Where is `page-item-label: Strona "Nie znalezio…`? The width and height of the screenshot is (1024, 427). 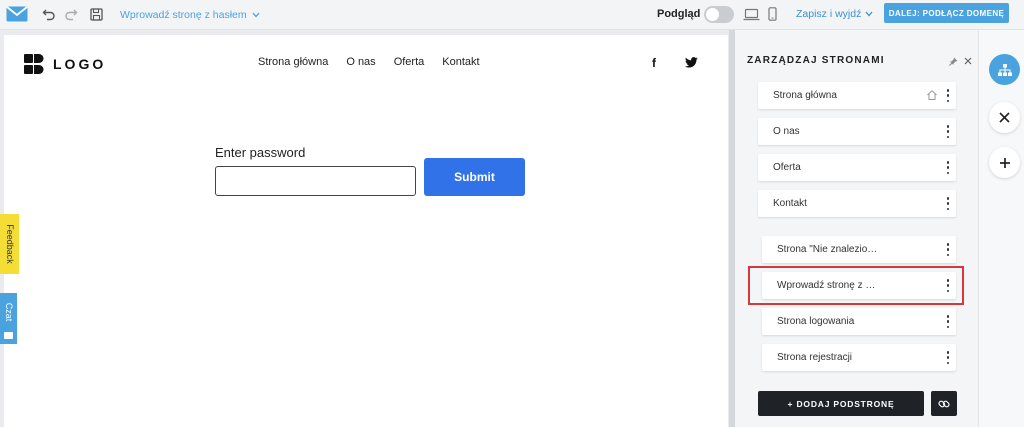
page-item-label: Strona "Nie znalezio… is located at coordinates (827, 249).